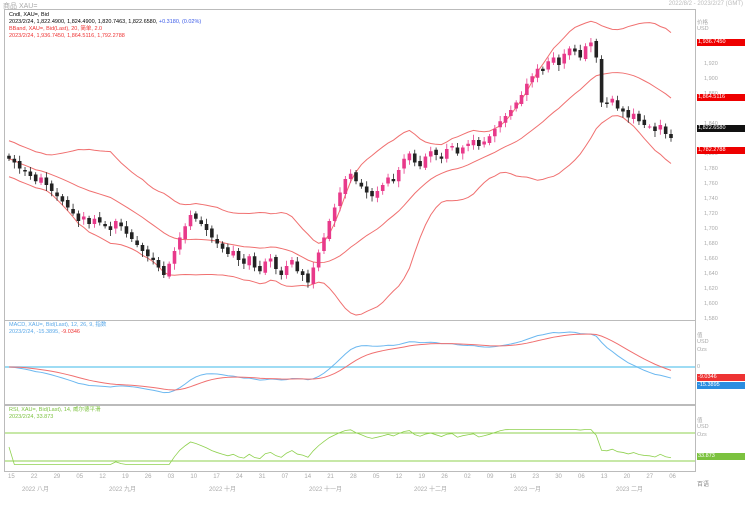 This screenshot has width=747, height=506. Describe the element at coordinates (711, 289) in the screenshot. I see `price-tick: 1,620` at that location.